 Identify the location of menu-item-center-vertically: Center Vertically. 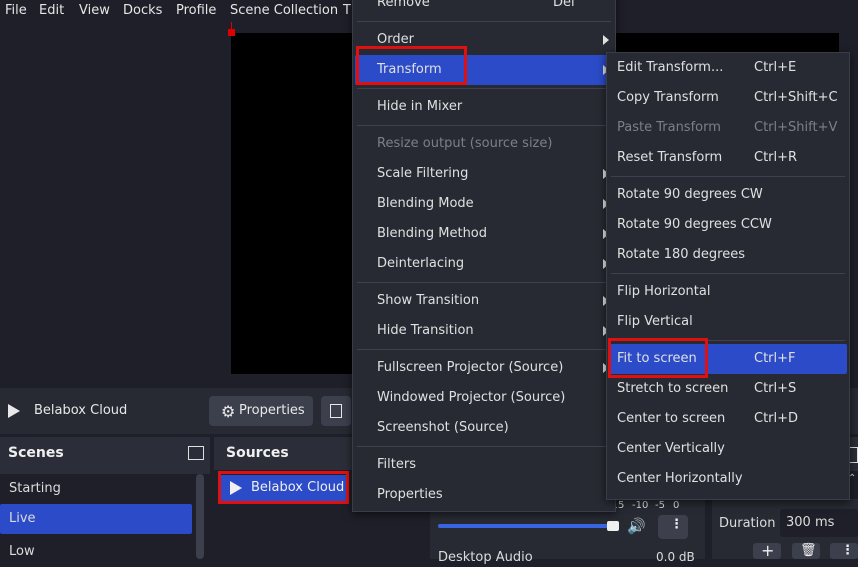
(728, 449).